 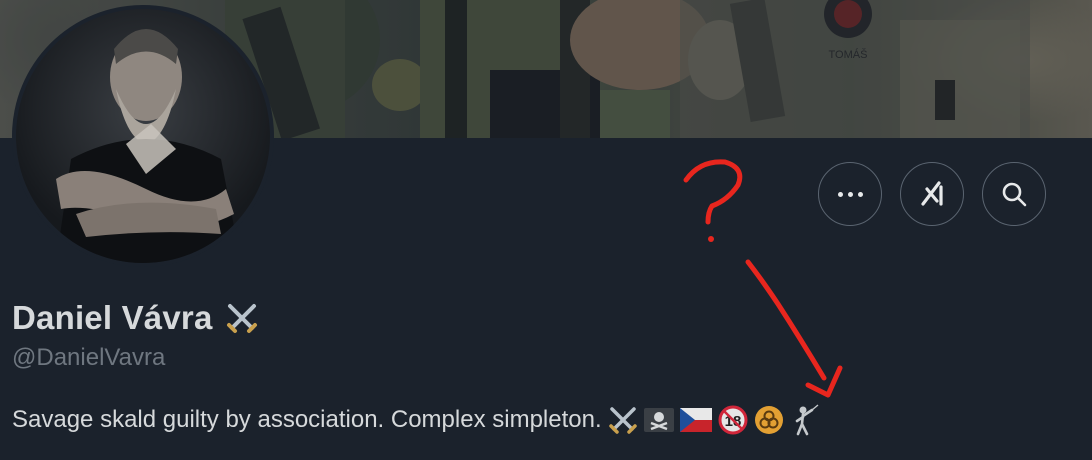 I want to click on grok-button, so click(x=932, y=194).